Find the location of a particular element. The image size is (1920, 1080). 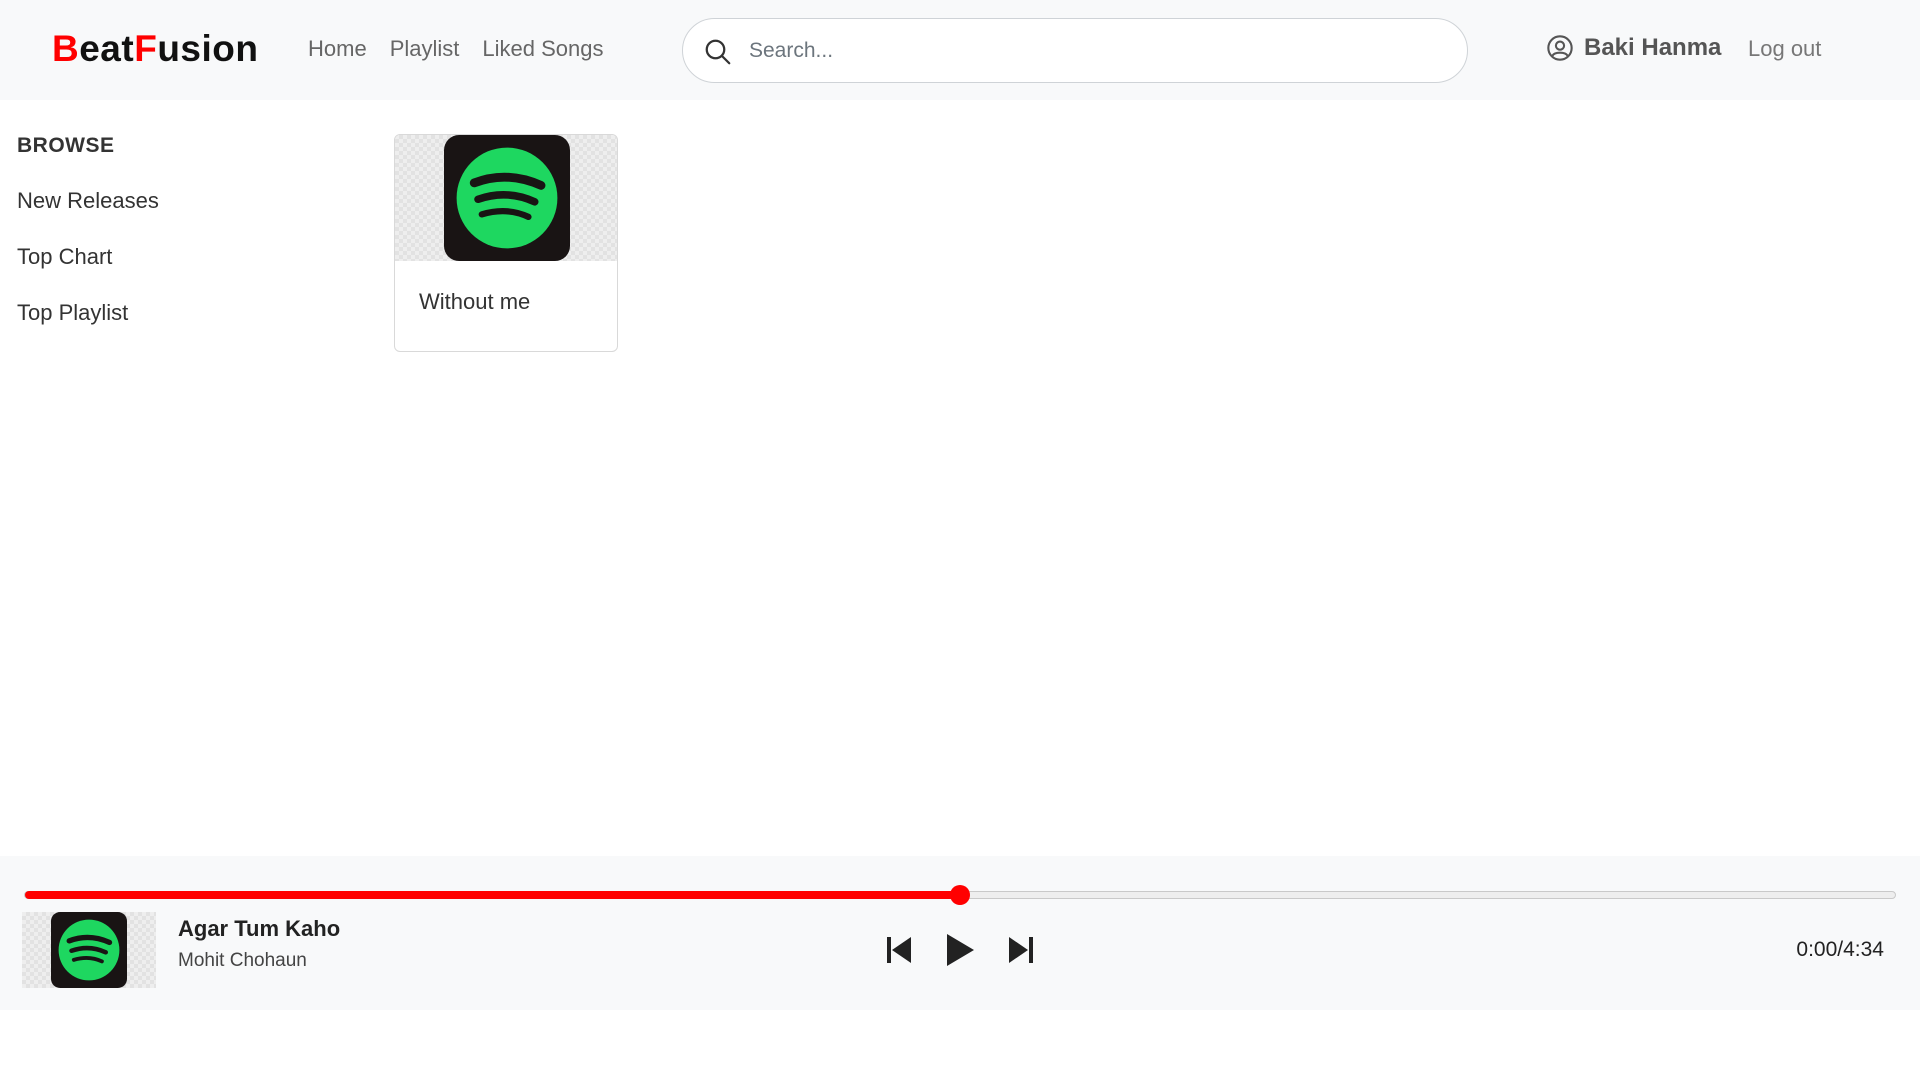

now-playing-art is located at coordinates (89, 950).